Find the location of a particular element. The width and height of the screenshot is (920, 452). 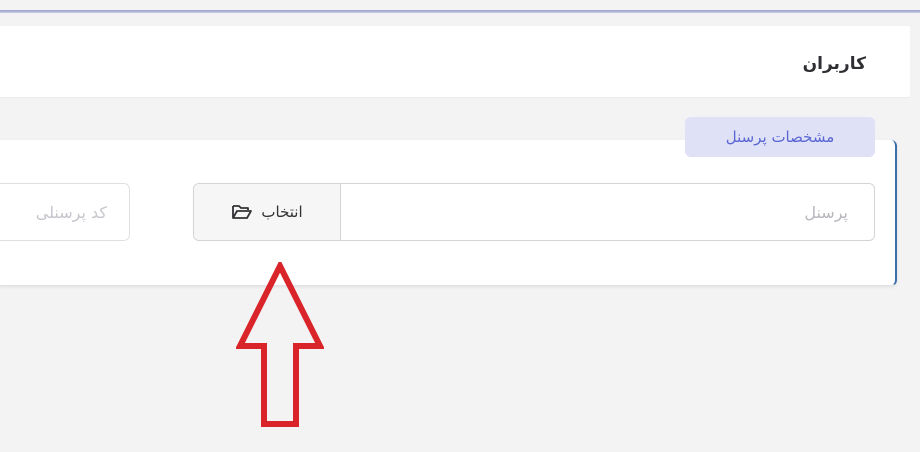

top-bar is located at coordinates (460, 8).